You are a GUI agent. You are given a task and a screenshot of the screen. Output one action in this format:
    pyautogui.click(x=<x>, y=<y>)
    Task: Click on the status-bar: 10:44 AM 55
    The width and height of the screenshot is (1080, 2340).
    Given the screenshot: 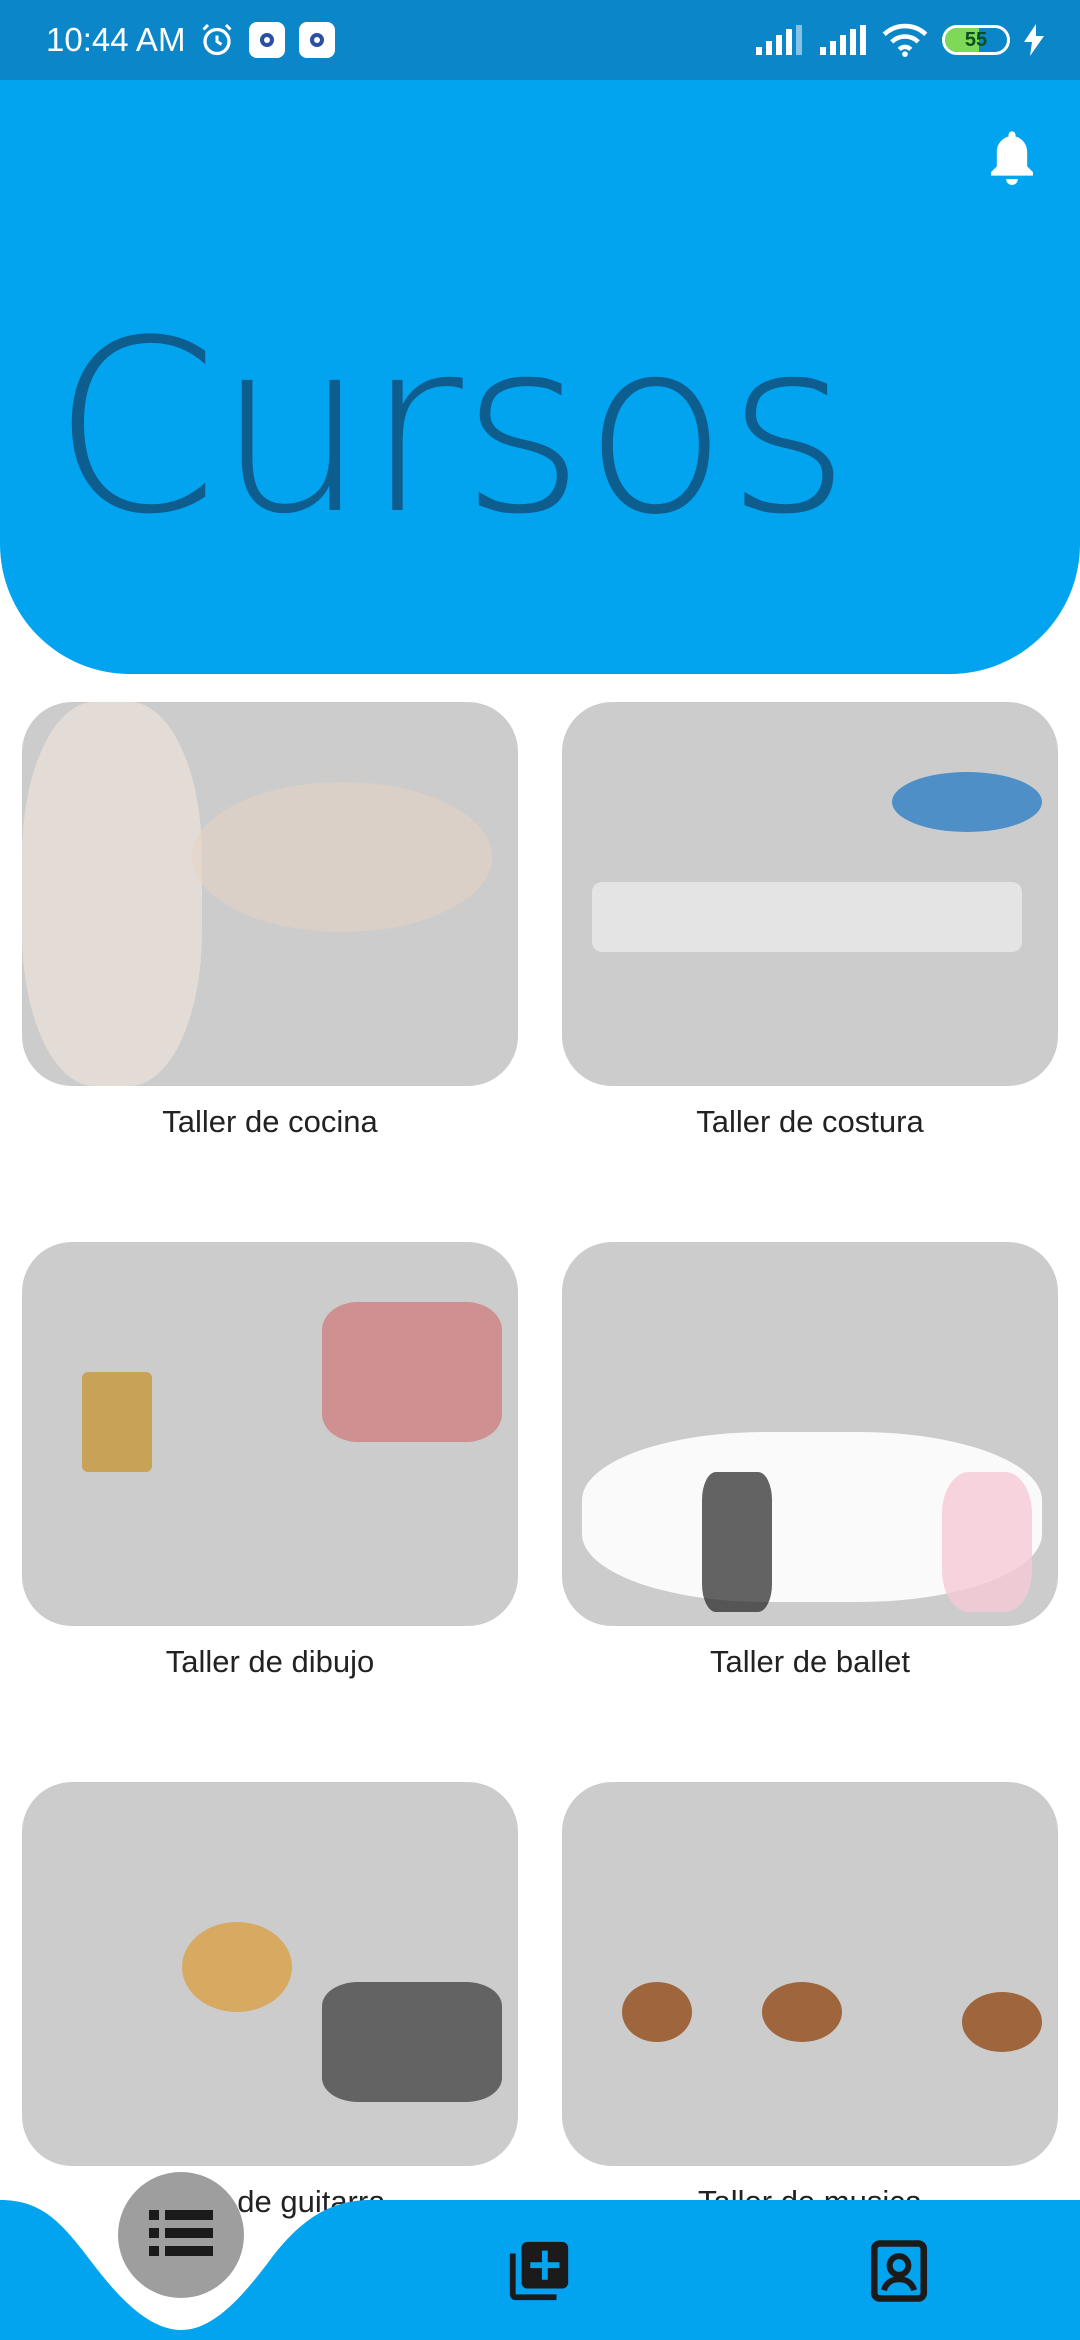 What is the action you would take?
    pyautogui.click(x=540, y=40)
    